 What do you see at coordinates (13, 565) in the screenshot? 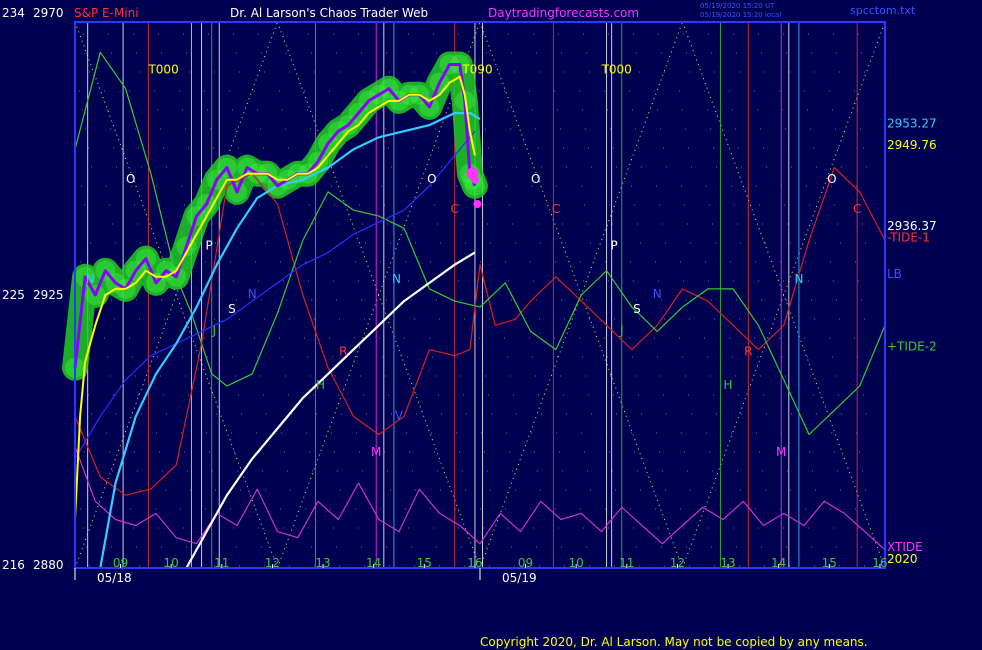
I see `y-tick-left: 216` at bounding box center [13, 565].